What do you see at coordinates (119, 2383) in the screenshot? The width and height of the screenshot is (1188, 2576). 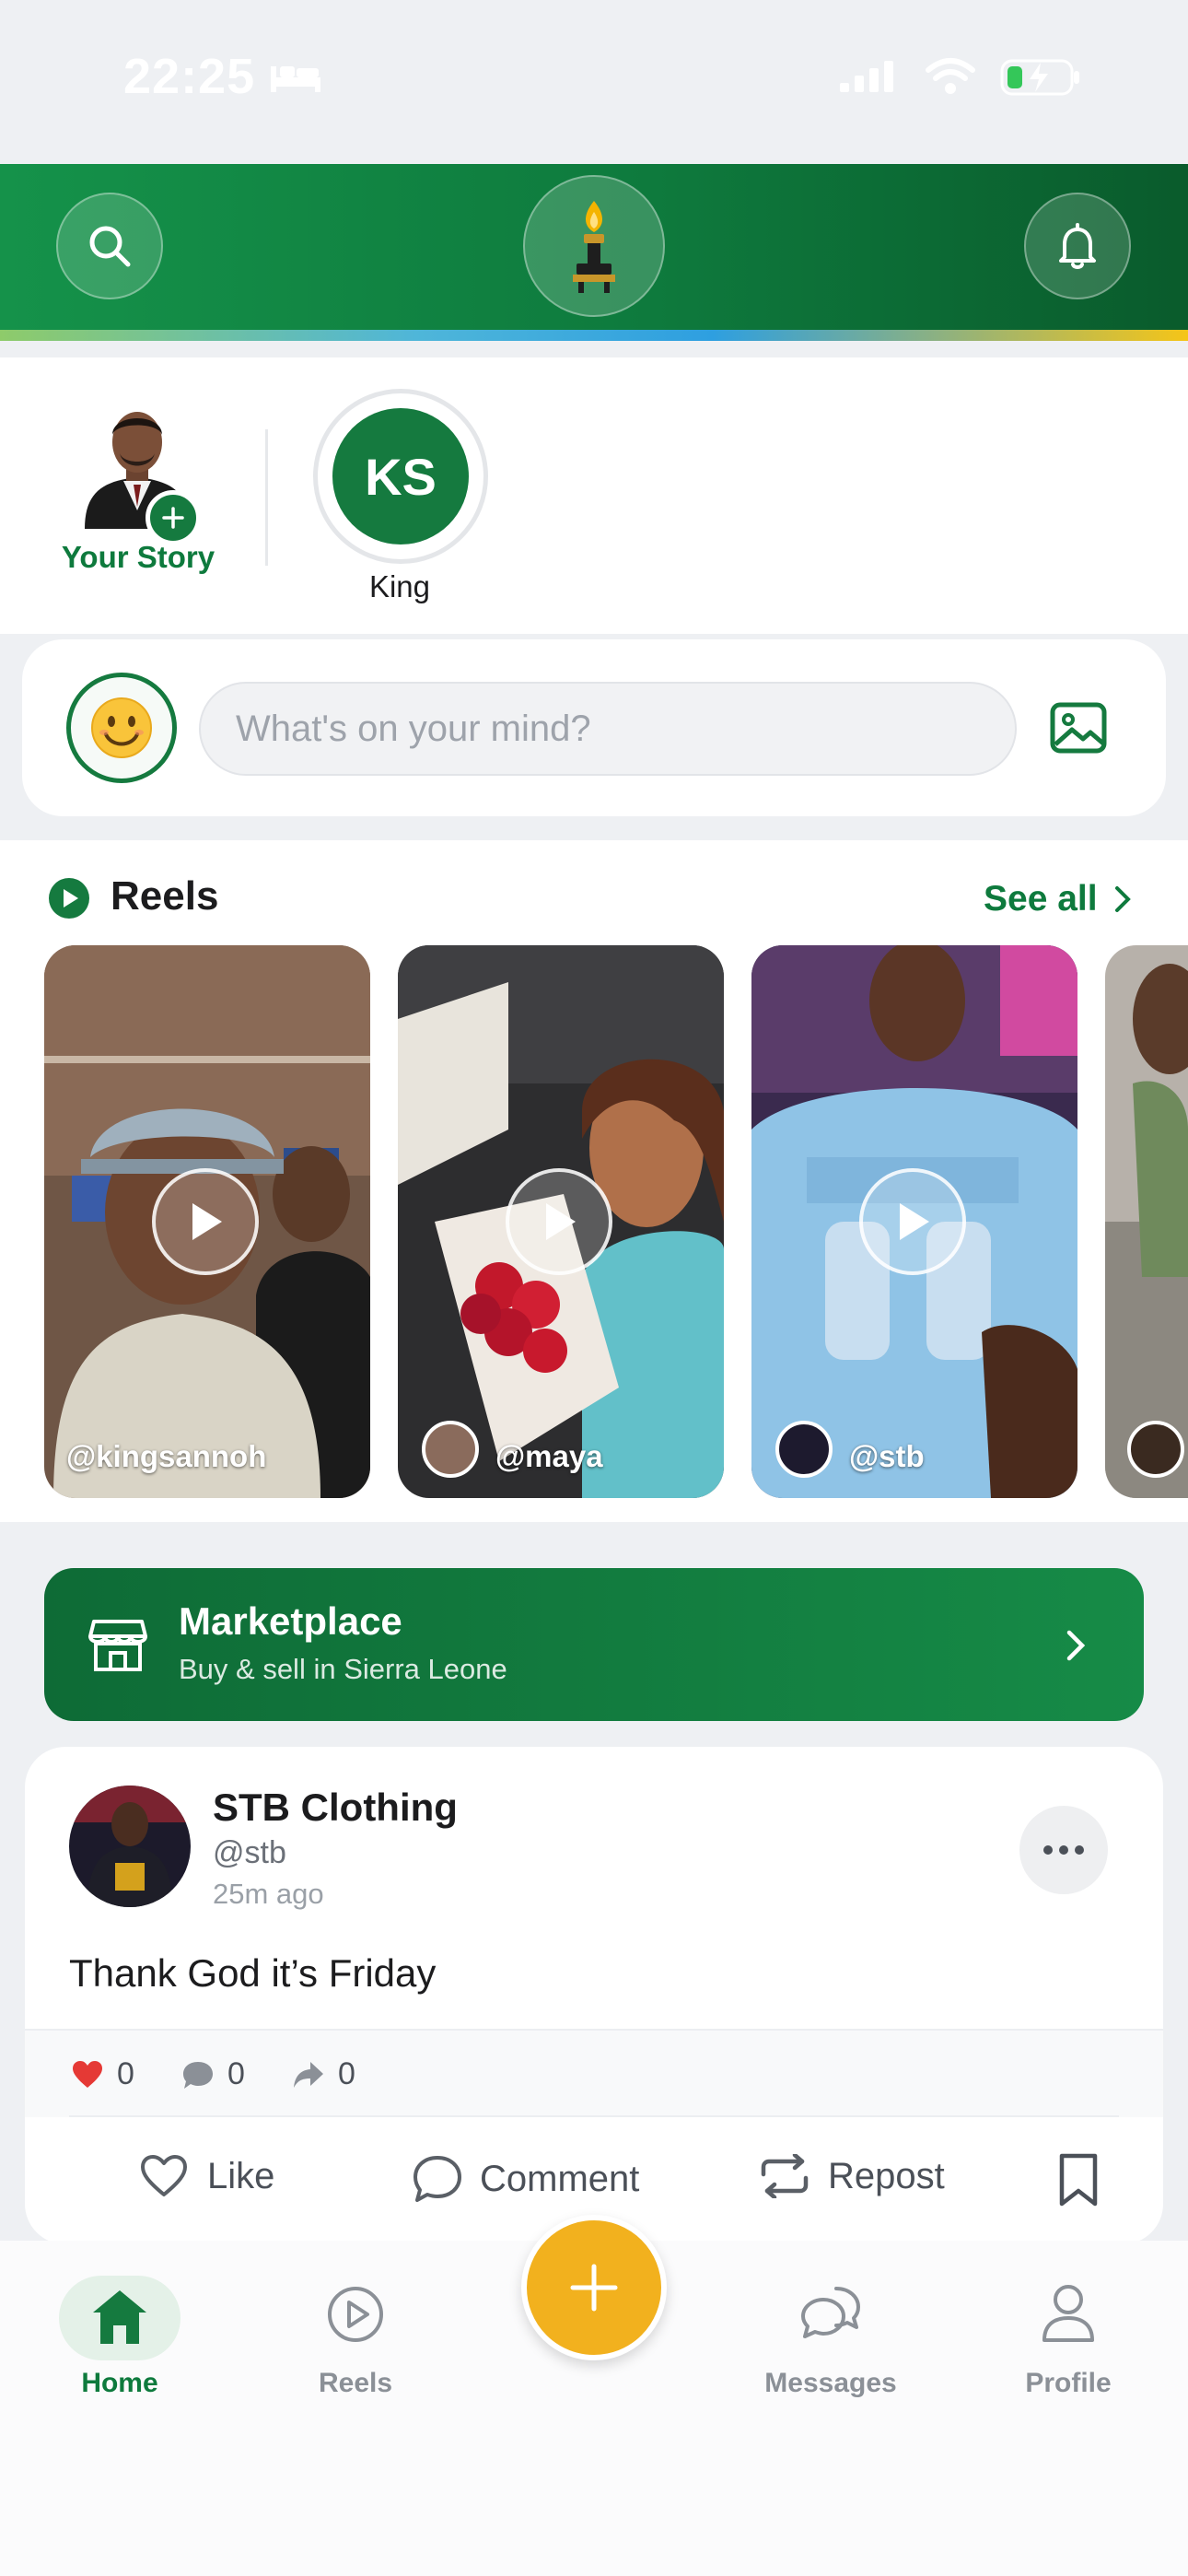 I see `nav-home-label: Home` at bounding box center [119, 2383].